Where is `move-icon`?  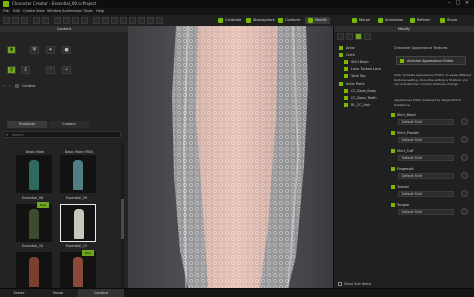 move-icon is located at coordinates (66, 20).